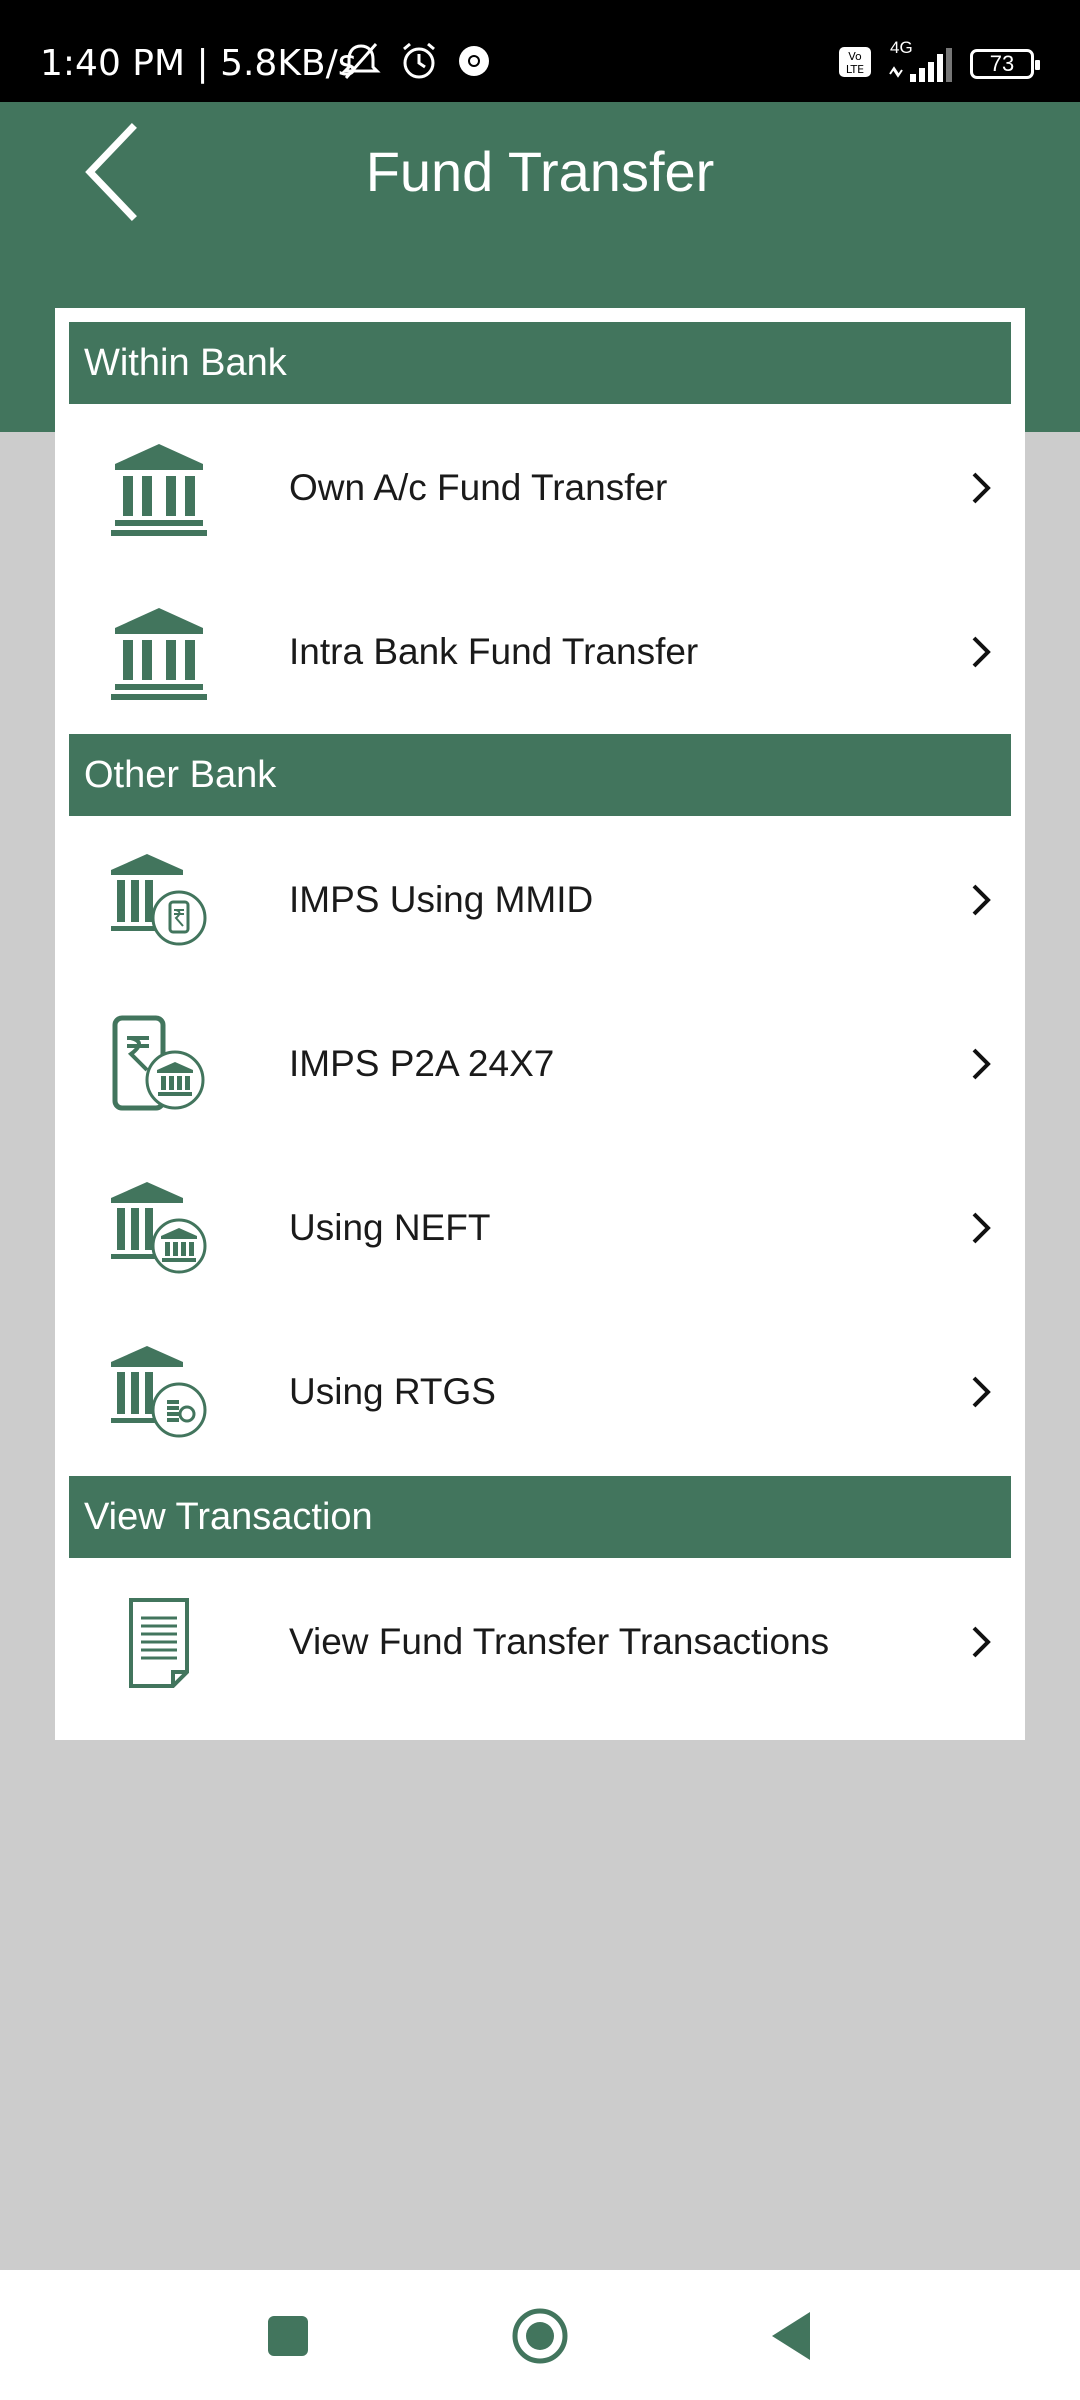 The width and height of the screenshot is (1080, 2400). What do you see at coordinates (559, 1641) in the screenshot?
I see `menu-item-label: View Fund Transfer Transactions` at bounding box center [559, 1641].